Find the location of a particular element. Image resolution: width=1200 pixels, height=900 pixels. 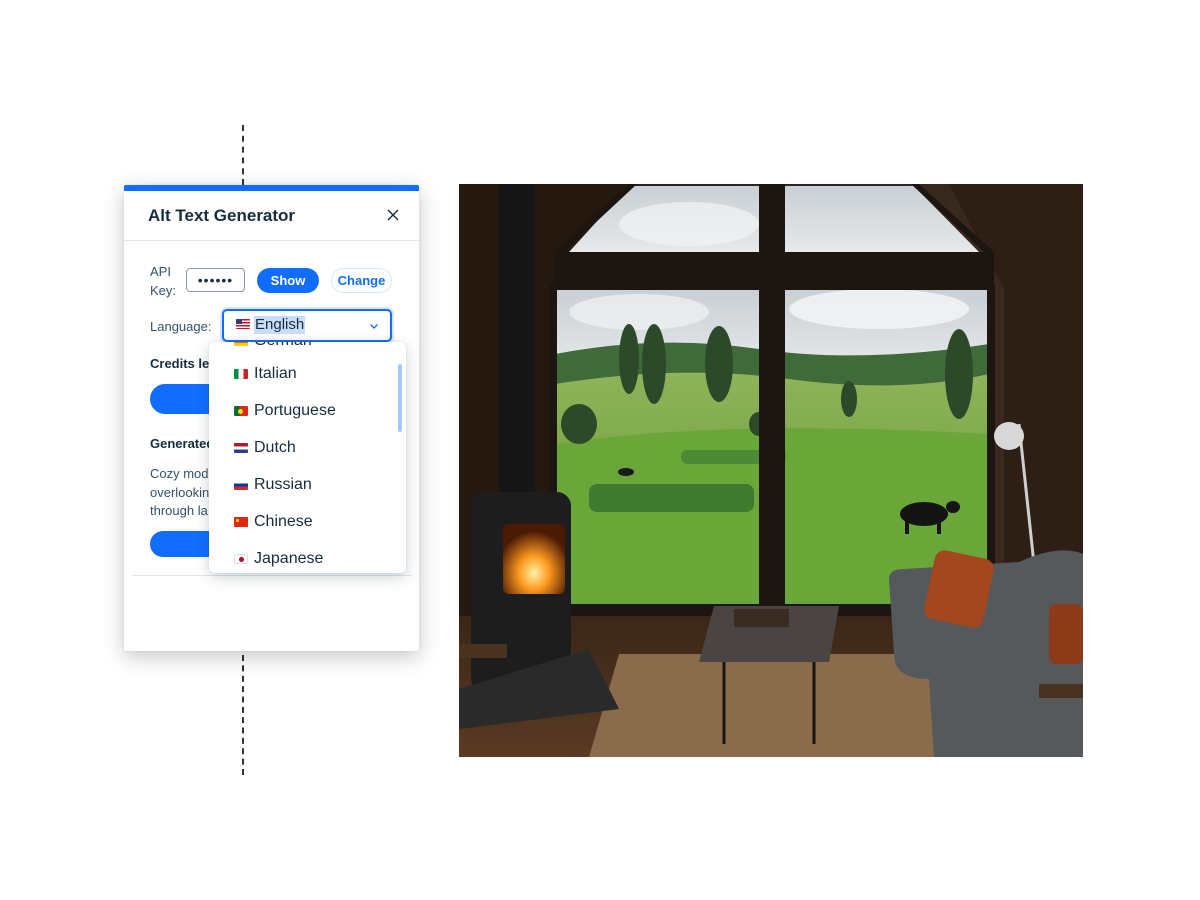

flag-us-icon is located at coordinates (243, 324).